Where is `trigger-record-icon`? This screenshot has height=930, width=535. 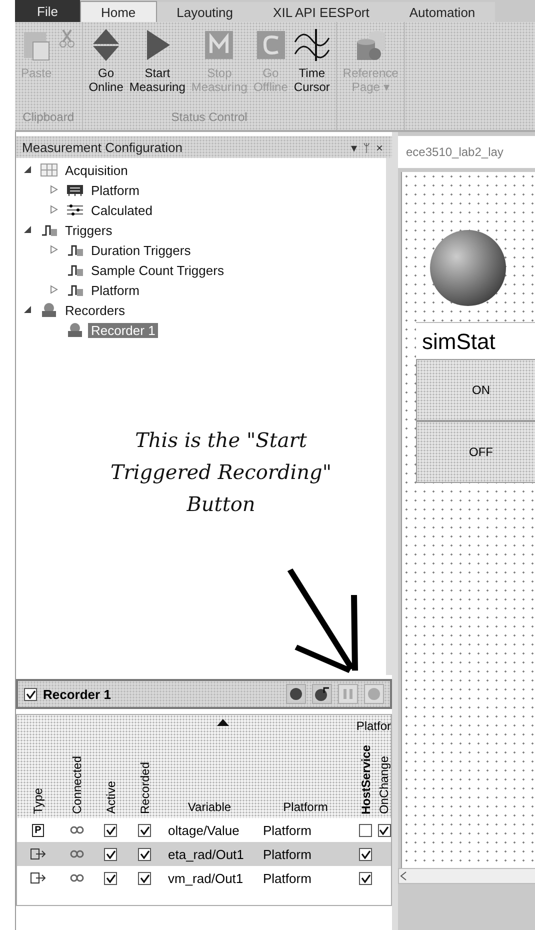
trigger-record-icon is located at coordinates (322, 694).